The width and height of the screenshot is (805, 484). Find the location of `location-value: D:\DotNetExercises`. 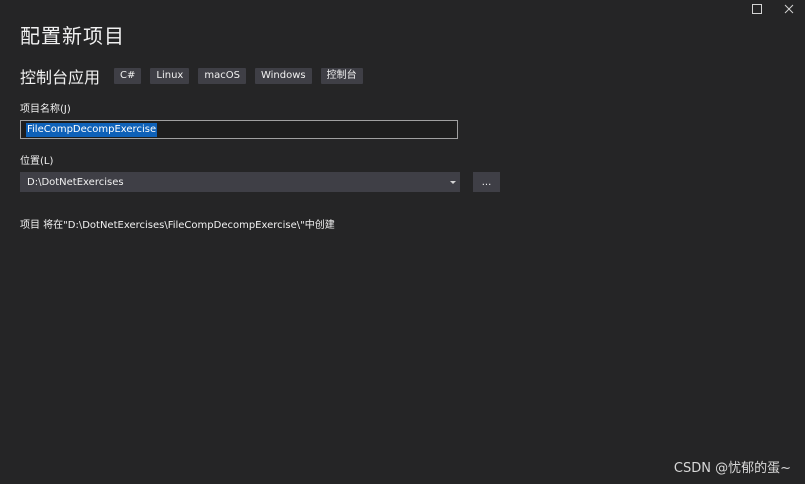

location-value: D:\DotNetExercises is located at coordinates (75, 182).